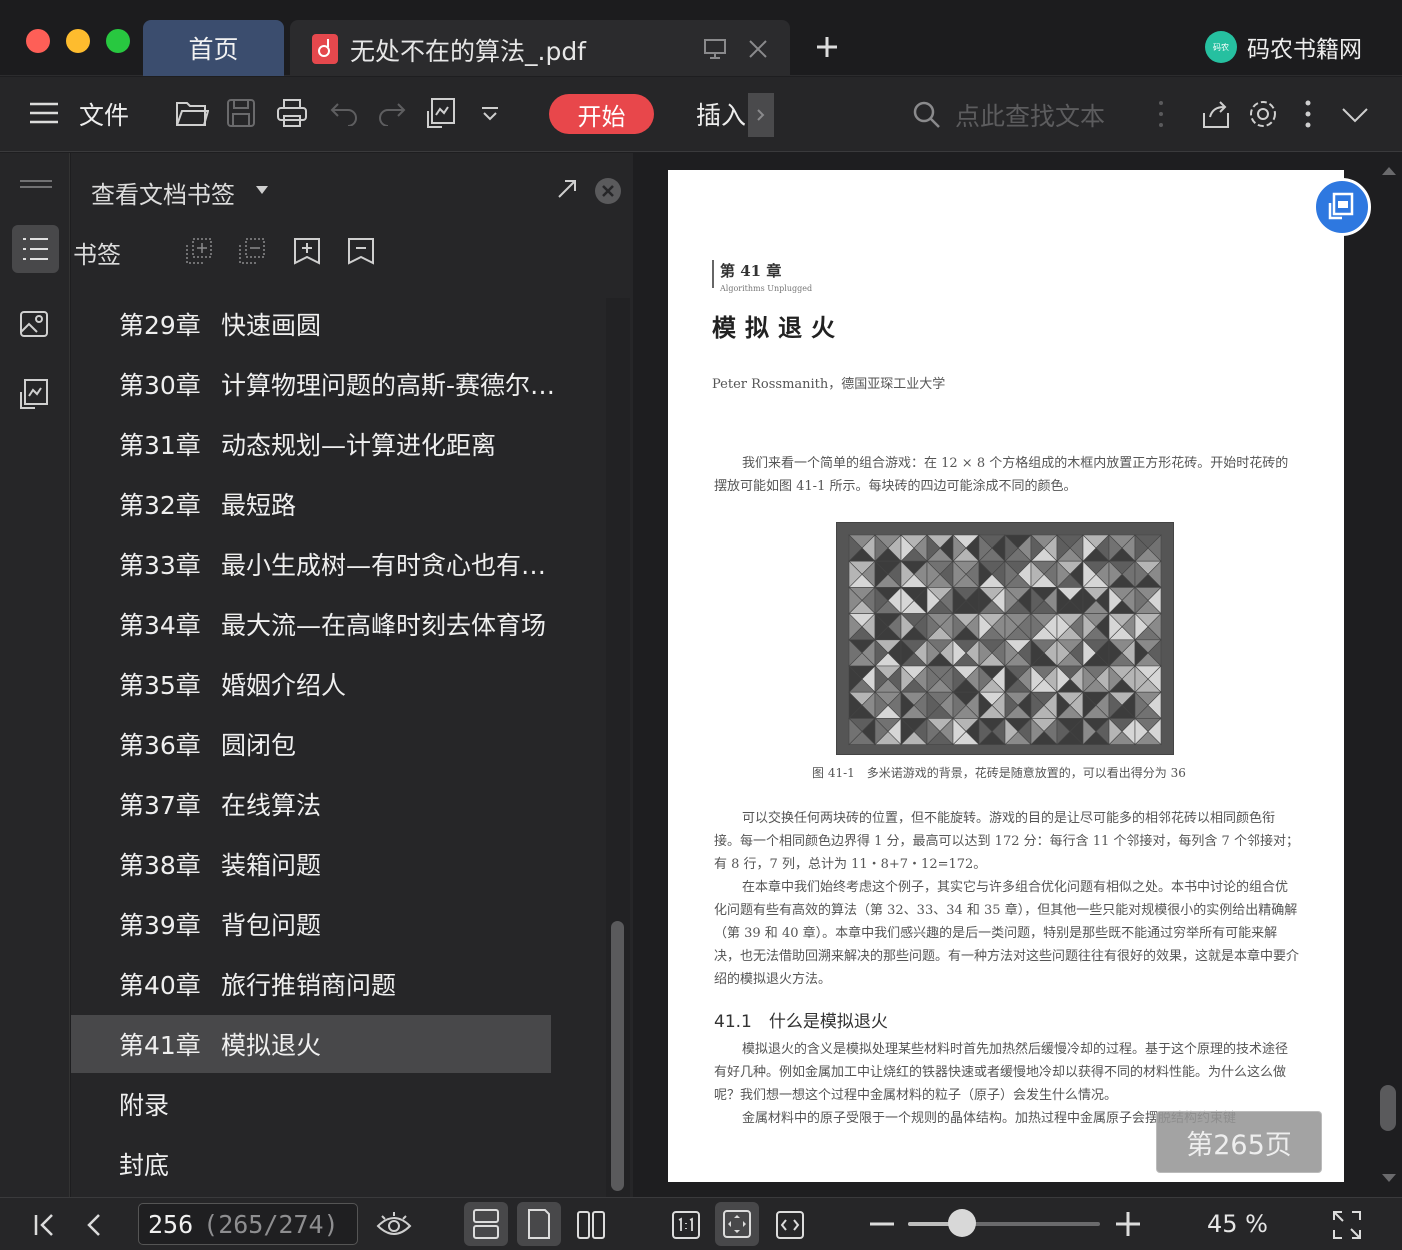 This screenshot has width=1402, height=1250. I want to click on status-bar: 256 (265/274) 45 %, so click(701, 1223).